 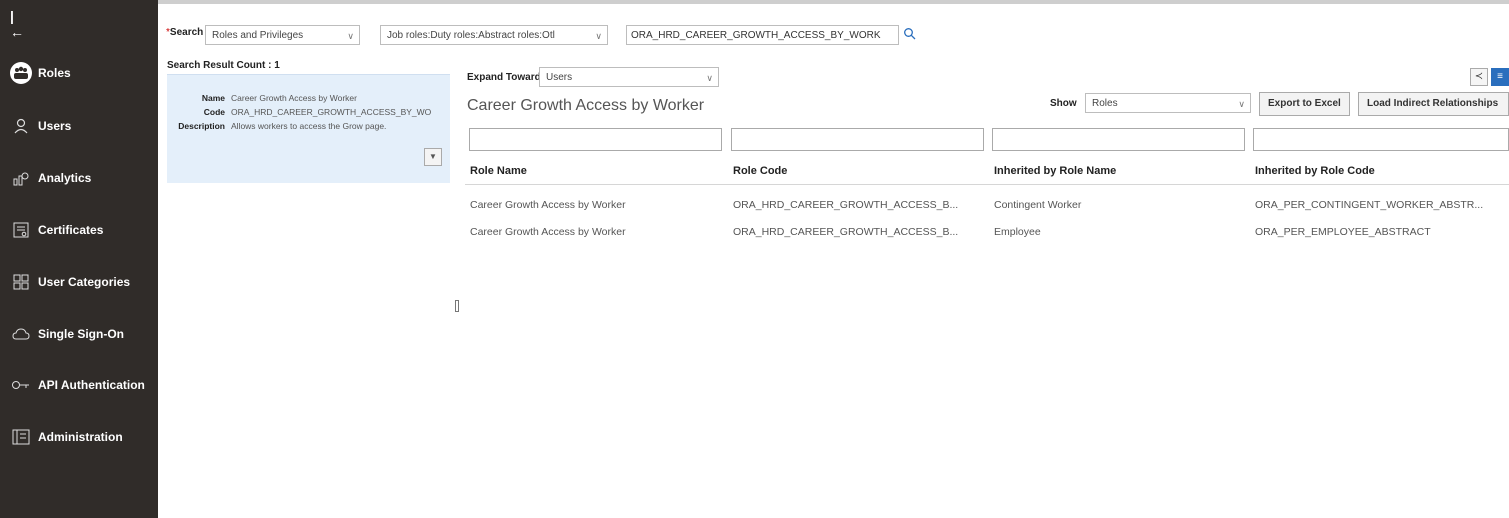 I want to click on sidebar-item-certificates: Certificates, so click(x=79, y=230).